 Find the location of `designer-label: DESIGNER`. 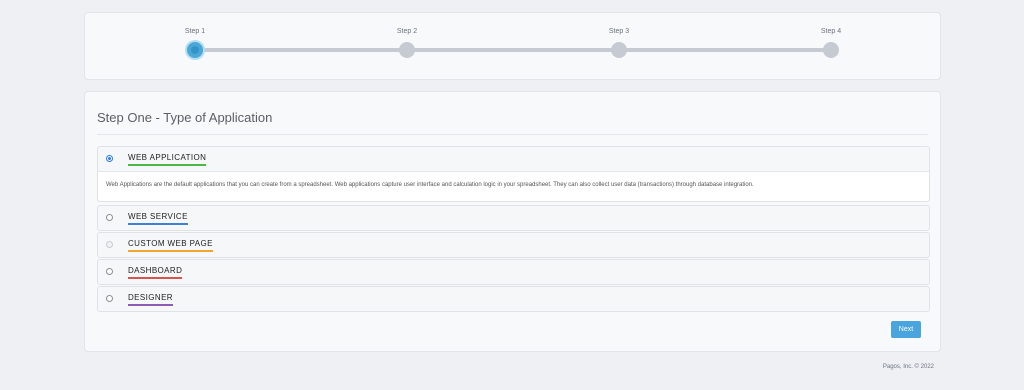

designer-label: DESIGNER is located at coordinates (150, 299).